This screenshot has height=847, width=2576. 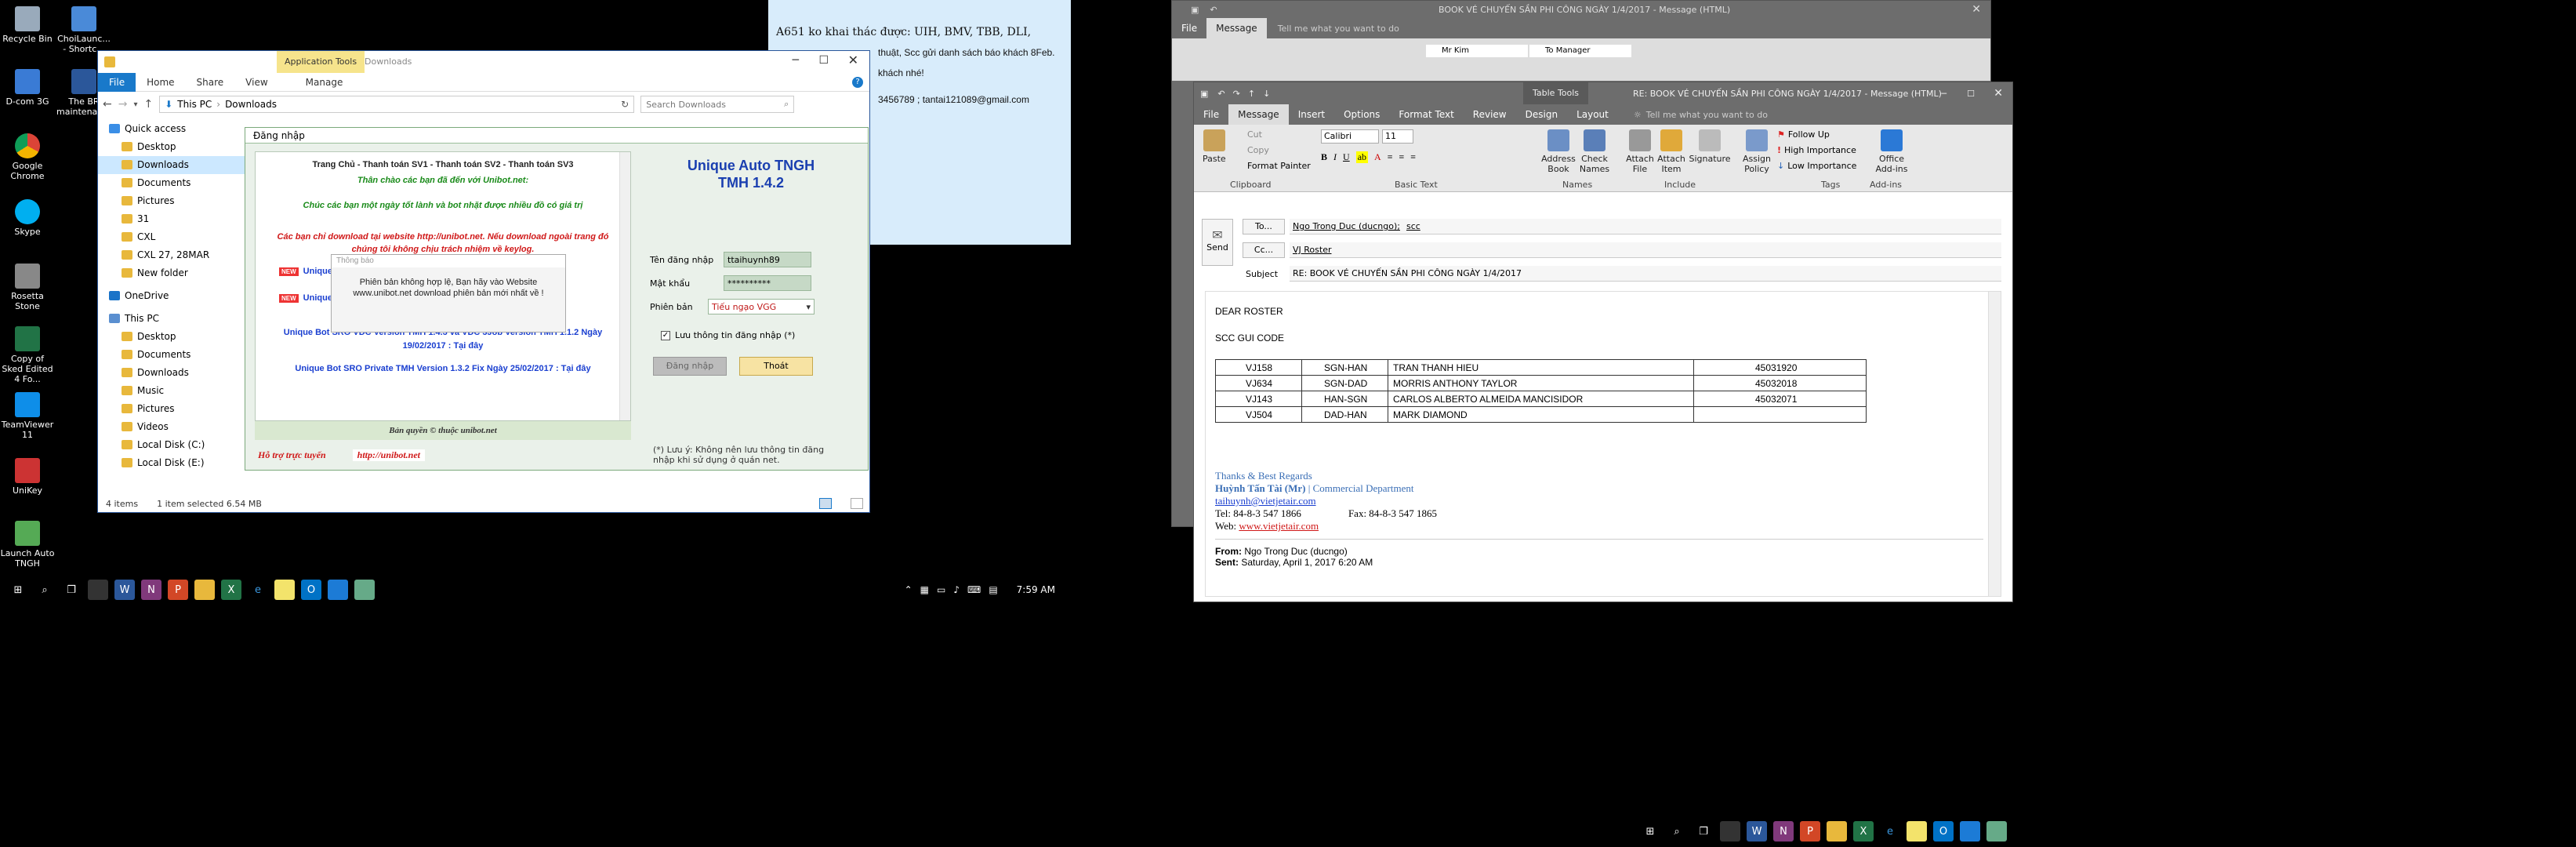 I want to click on cell-name: TRAN THANH HIEU, so click(x=1541, y=367).